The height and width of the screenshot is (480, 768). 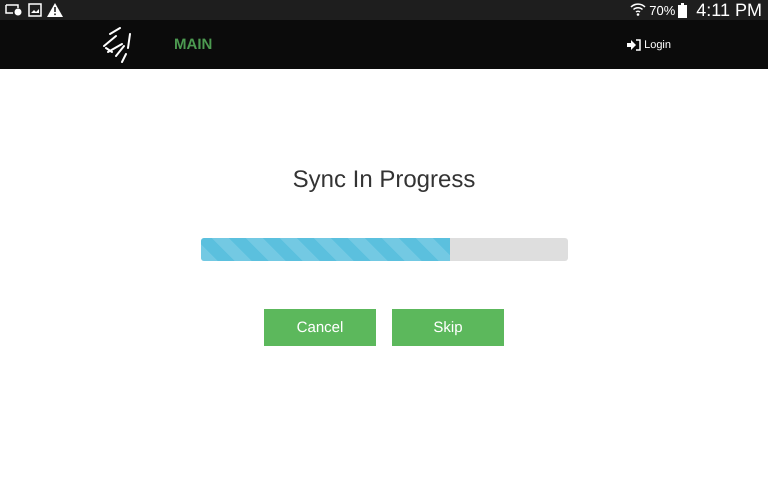 What do you see at coordinates (649, 44) in the screenshot?
I see `login-link: Login` at bounding box center [649, 44].